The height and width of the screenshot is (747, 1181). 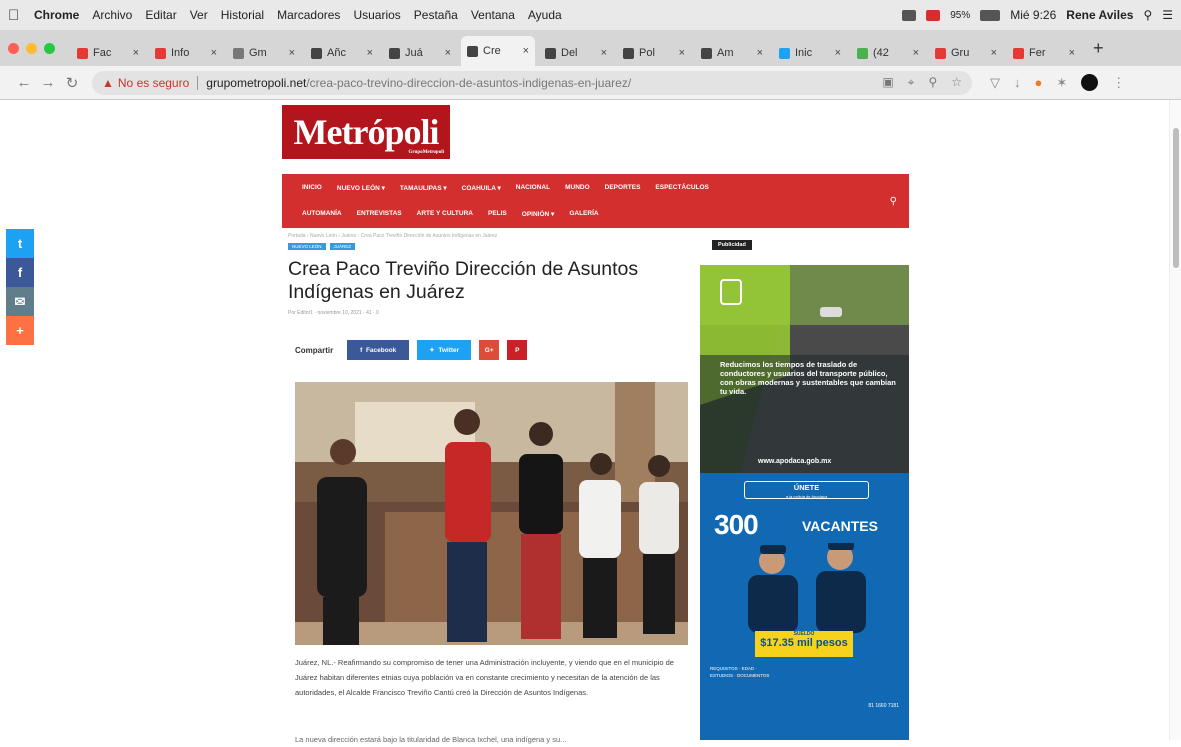 I want to click on reload-button: ↻, so click(x=72, y=83).